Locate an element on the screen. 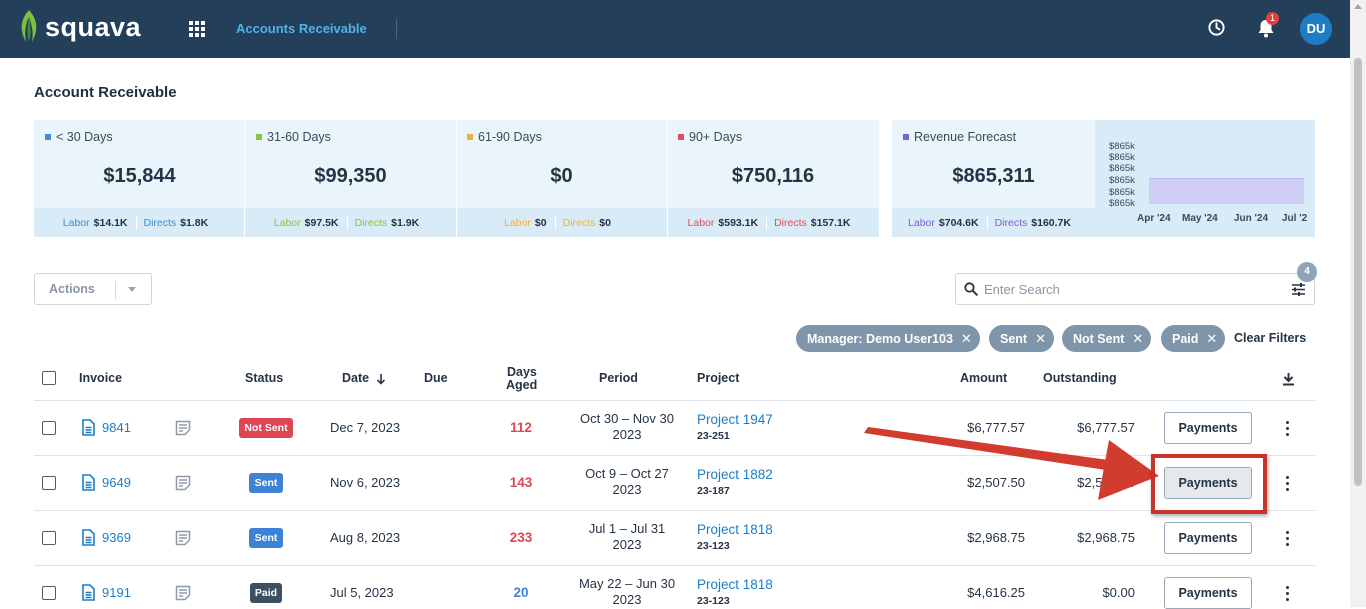 This screenshot has width=1366, height=609. annotation-arrow is located at coordinates (1011, 463).